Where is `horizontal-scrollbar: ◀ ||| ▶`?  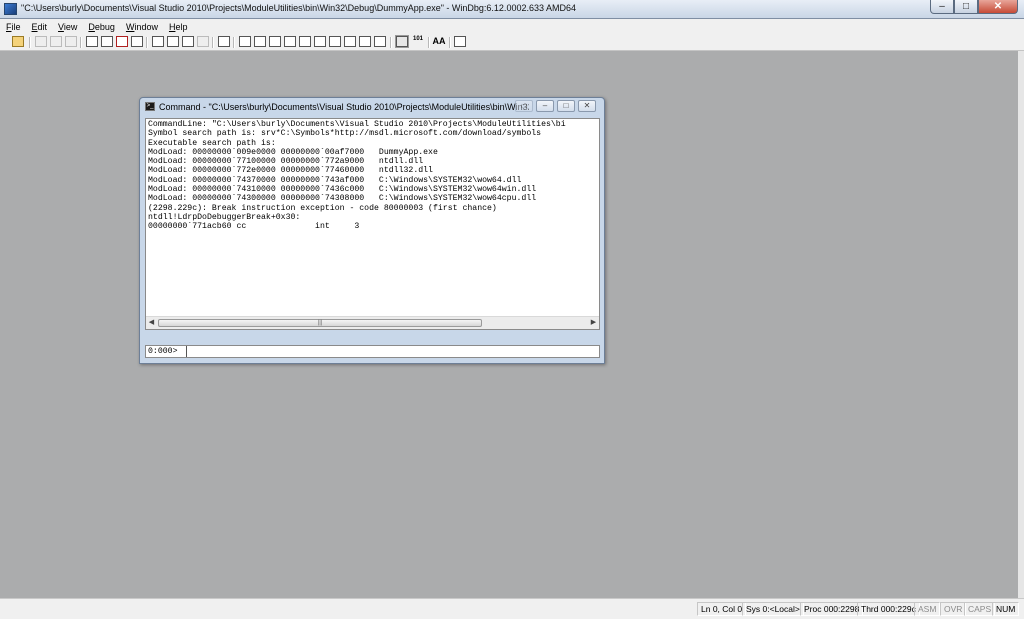 horizontal-scrollbar: ◀ ||| ▶ is located at coordinates (372, 322).